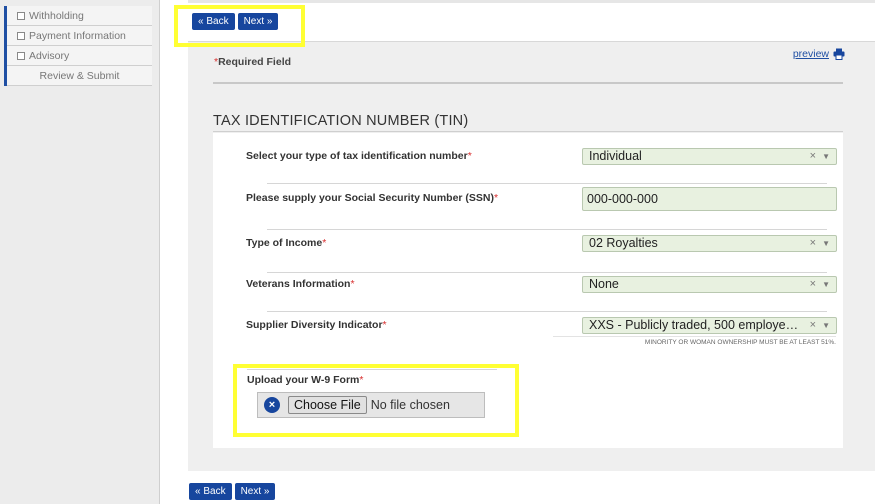  What do you see at coordinates (528, 131) in the screenshot?
I see `section-divider` at bounding box center [528, 131].